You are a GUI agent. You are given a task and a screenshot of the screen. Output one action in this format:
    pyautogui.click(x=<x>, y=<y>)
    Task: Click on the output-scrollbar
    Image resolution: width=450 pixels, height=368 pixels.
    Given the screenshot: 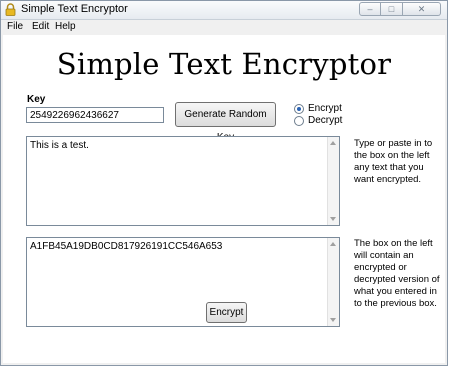 What is the action you would take?
    pyautogui.click(x=333, y=282)
    